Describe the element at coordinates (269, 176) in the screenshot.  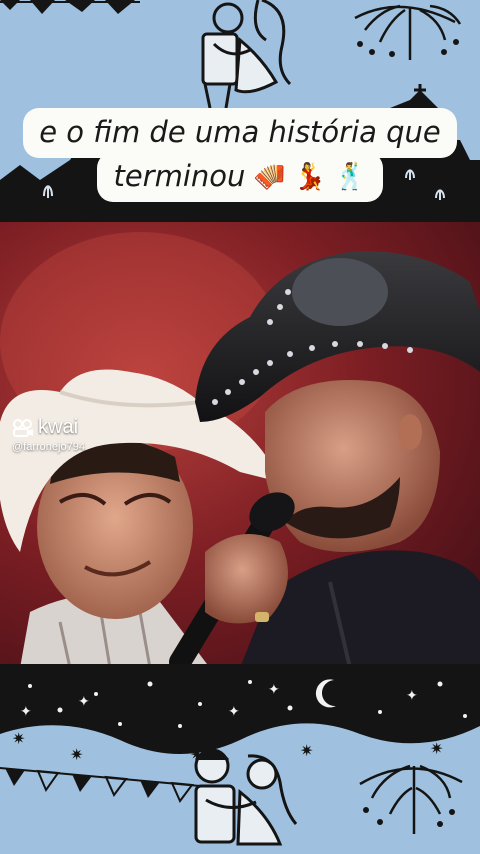
I see `accordion-emoji: 🪗` at that location.